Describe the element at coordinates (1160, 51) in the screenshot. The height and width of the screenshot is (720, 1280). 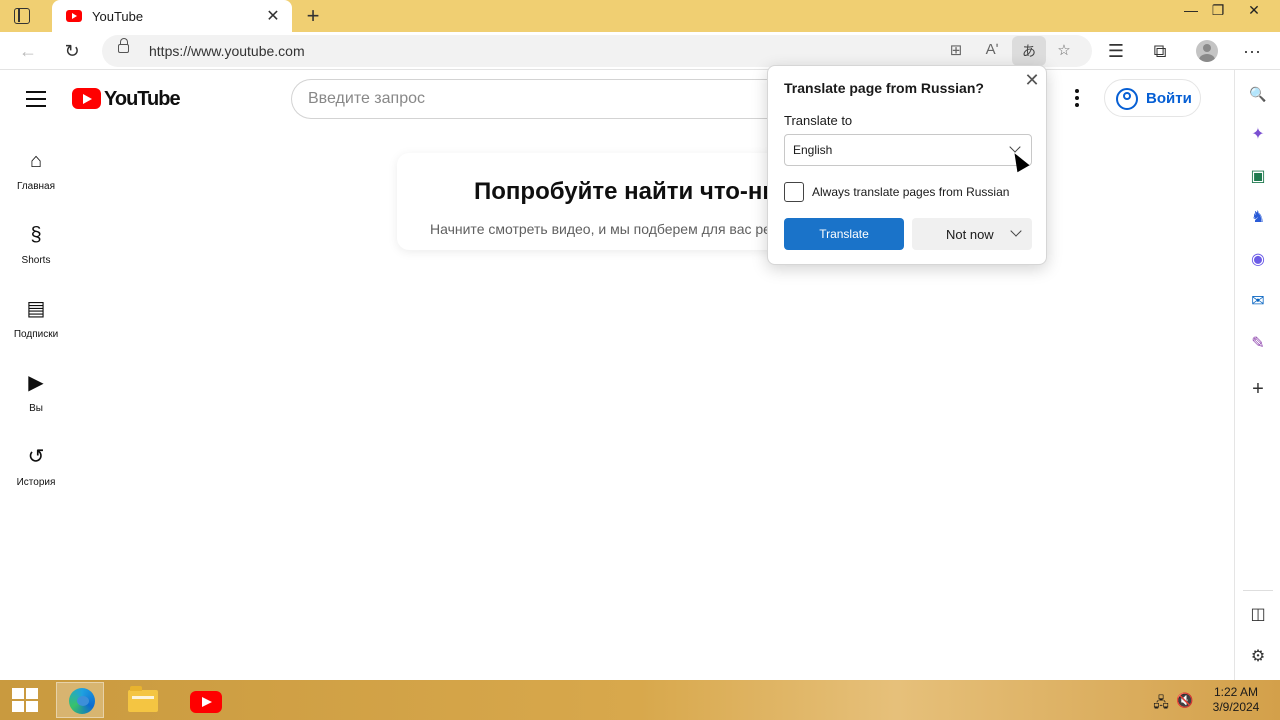
I see `collections-icon: ⧉` at that location.